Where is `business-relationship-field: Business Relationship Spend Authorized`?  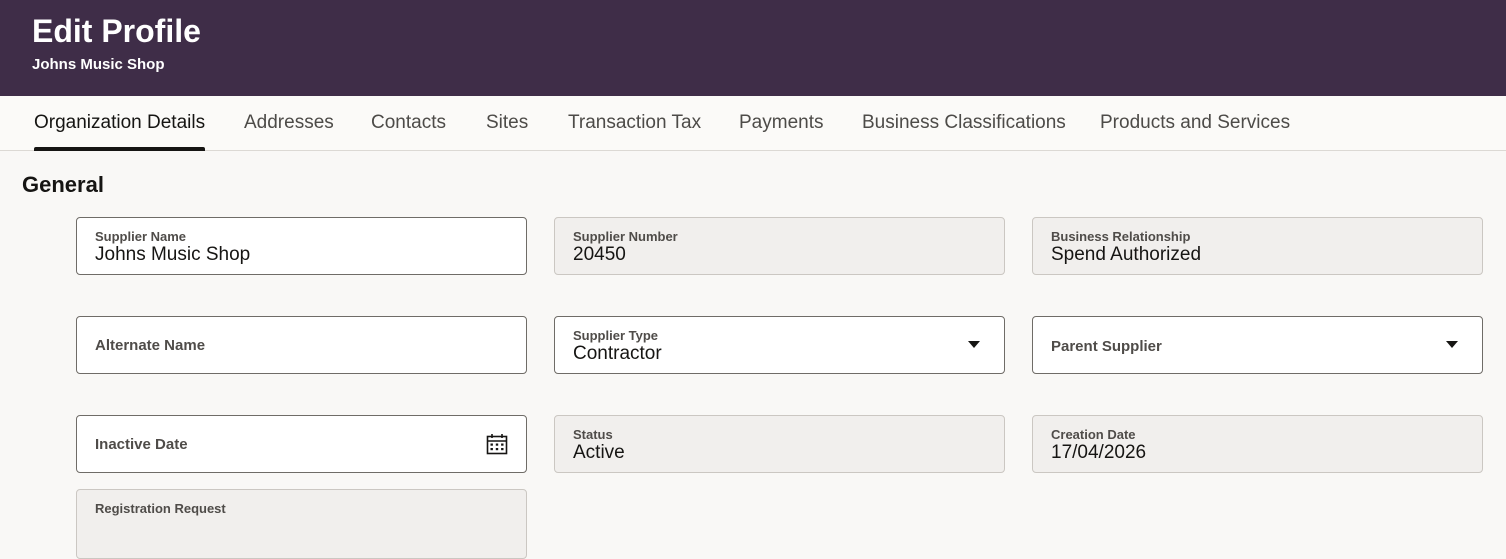
business-relationship-field: Business Relationship Spend Authorized is located at coordinates (1257, 246).